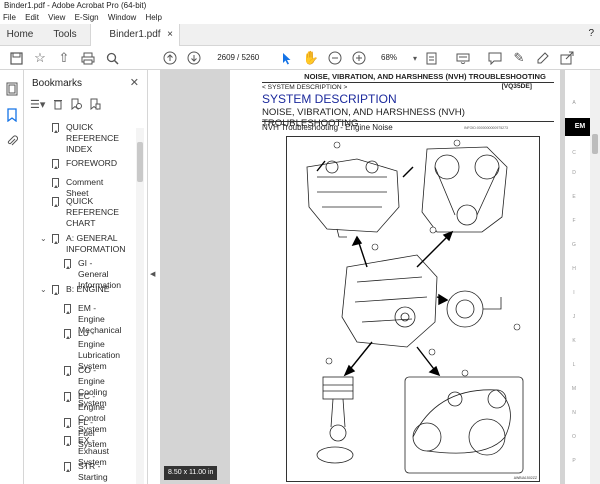 The width and height of the screenshot is (600, 484). I want to click on index-tab-c: C, so click(574, 153).